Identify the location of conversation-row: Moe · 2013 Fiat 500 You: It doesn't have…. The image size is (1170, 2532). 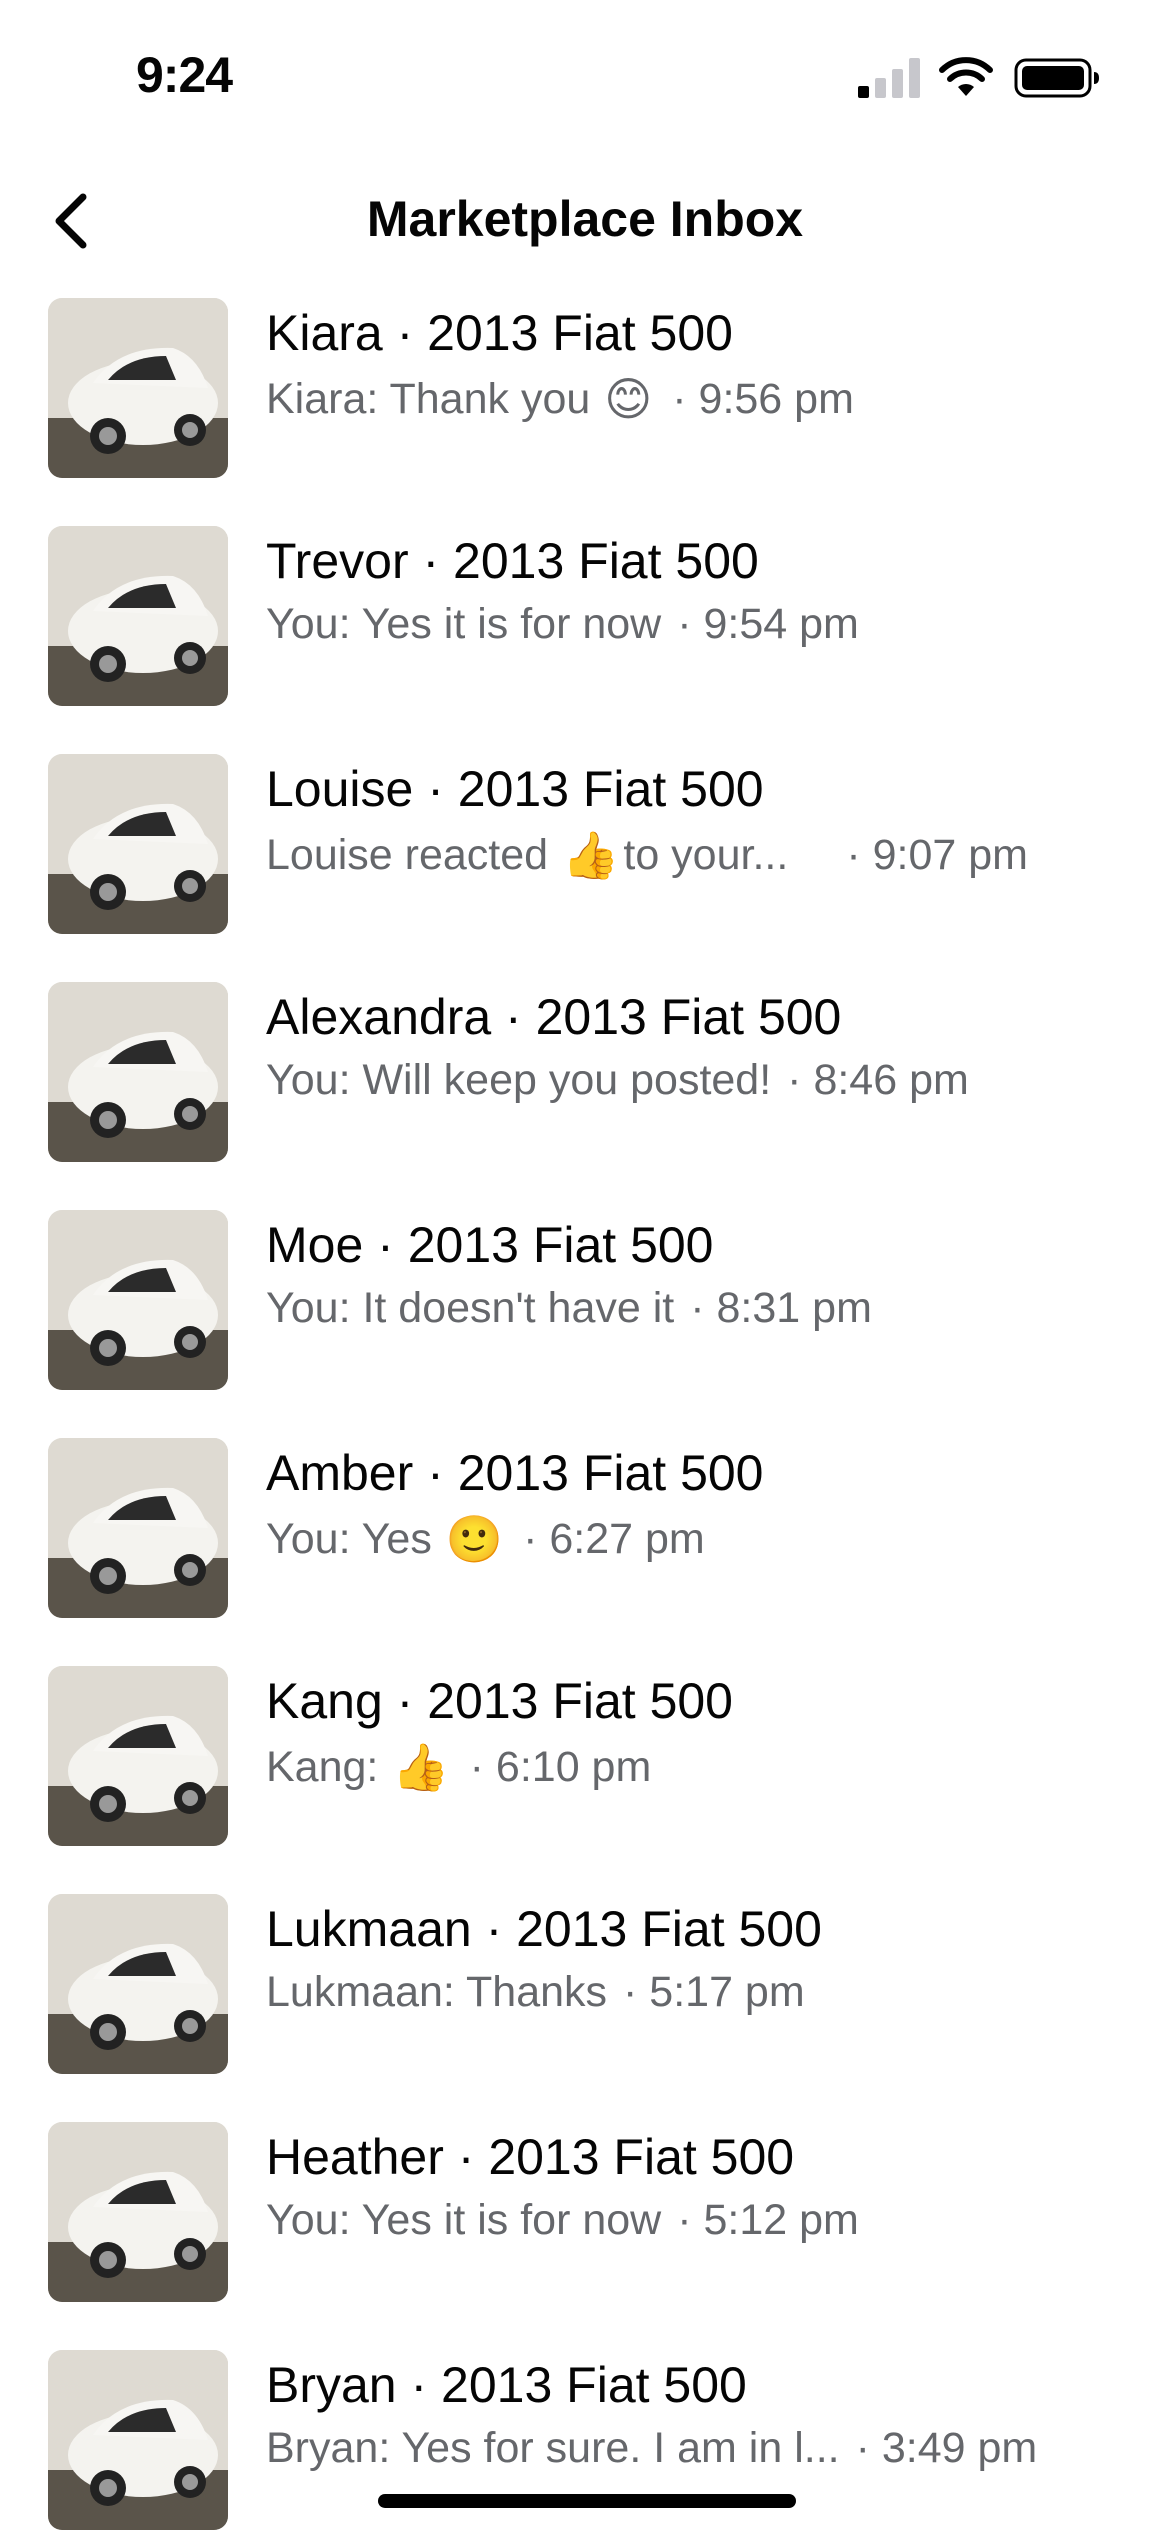
(585, 1316).